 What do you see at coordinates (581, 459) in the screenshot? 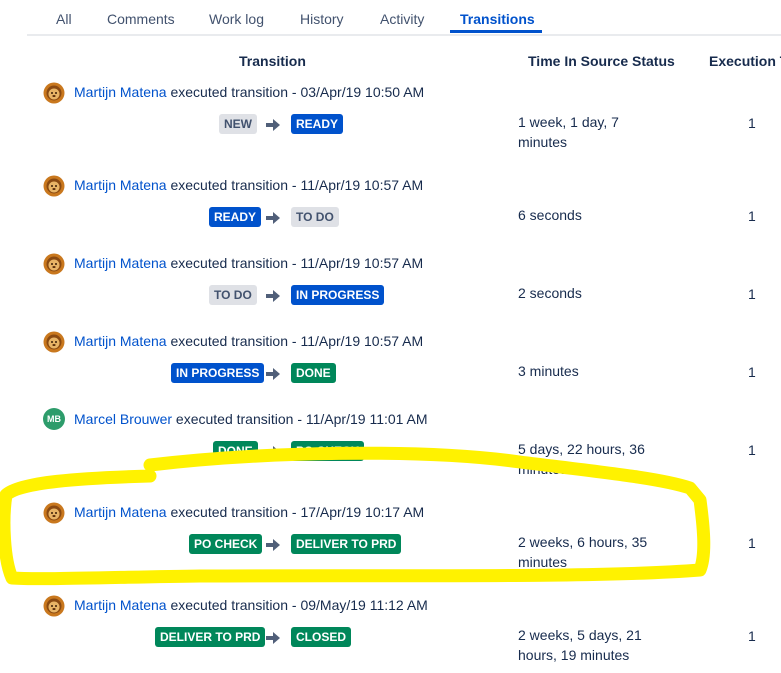
I see `time-in-source-status: 5 days, 22 hours, 36 minutes` at bounding box center [581, 459].